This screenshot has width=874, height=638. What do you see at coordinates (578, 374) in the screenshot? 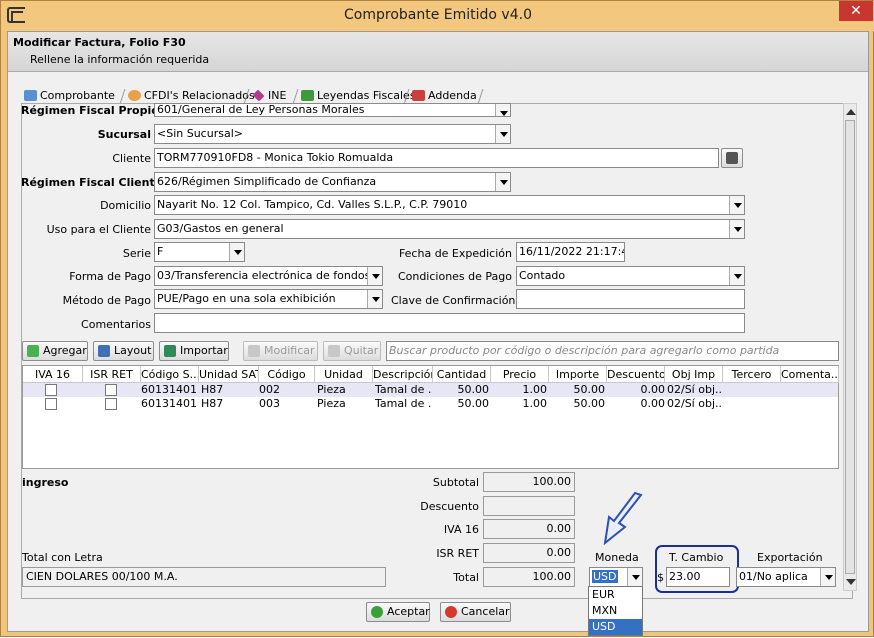
I see `col-header: Importe` at bounding box center [578, 374].